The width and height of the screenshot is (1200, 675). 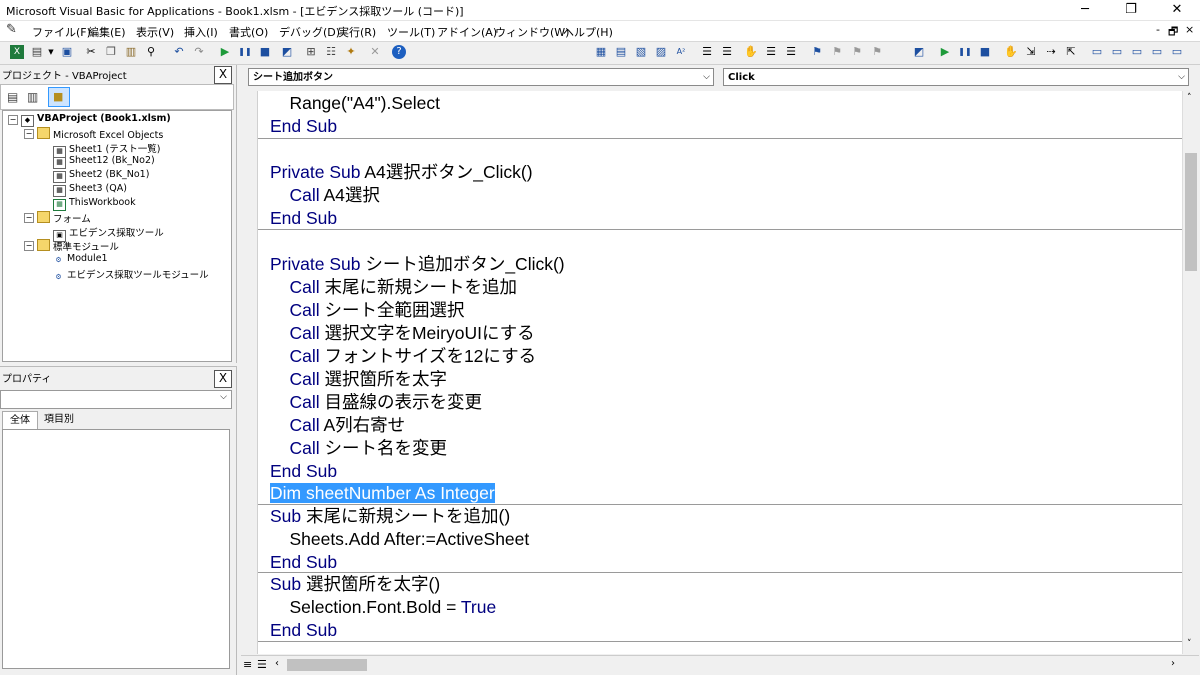 I want to click on code-line: Call シート全範囲選択, so click(x=367, y=310).